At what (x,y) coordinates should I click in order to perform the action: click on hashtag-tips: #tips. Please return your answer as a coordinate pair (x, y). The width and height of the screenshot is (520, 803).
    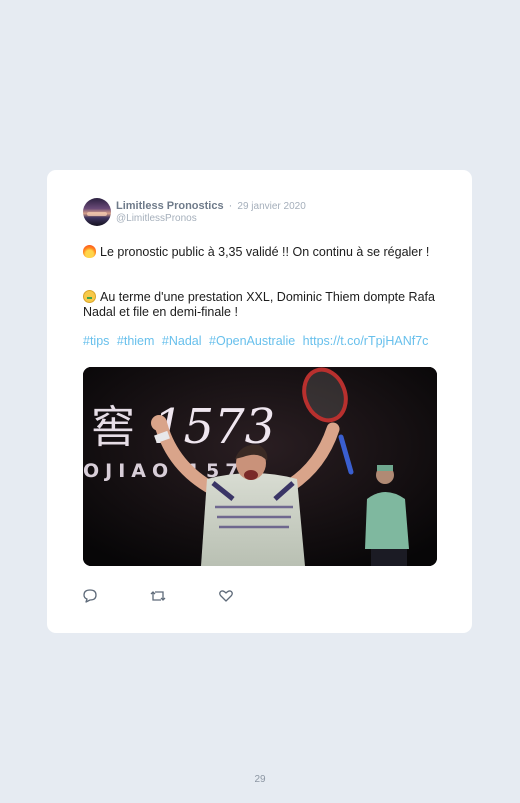
    Looking at the image, I should click on (96, 341).